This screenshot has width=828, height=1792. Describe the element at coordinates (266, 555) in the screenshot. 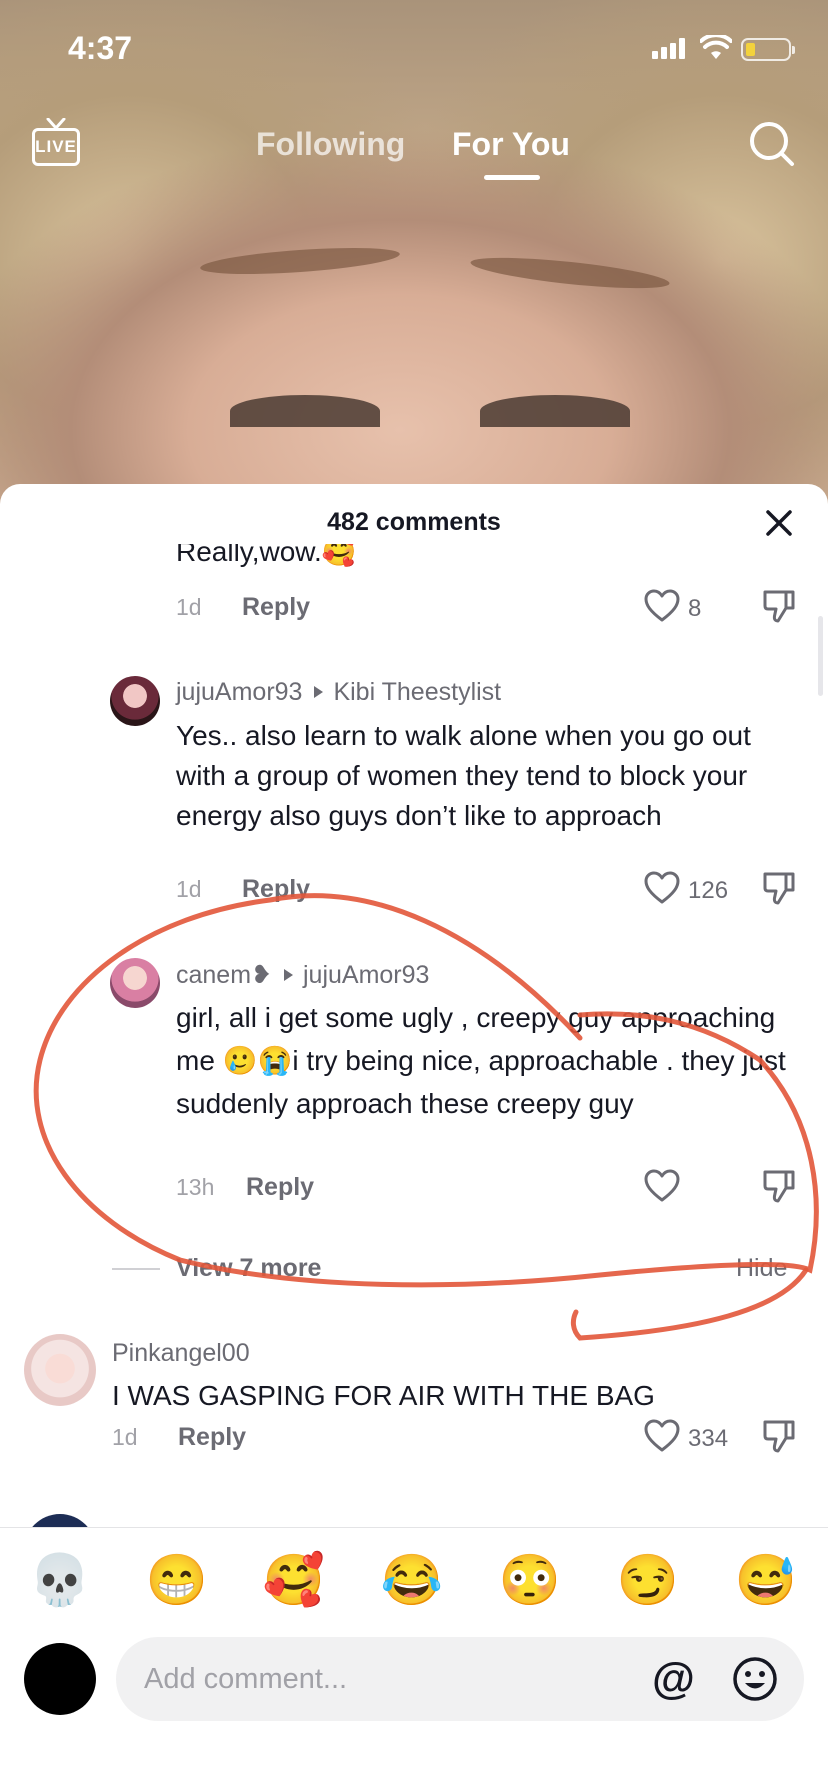

I see `comment-text: Really,wow.🥰` at that location.